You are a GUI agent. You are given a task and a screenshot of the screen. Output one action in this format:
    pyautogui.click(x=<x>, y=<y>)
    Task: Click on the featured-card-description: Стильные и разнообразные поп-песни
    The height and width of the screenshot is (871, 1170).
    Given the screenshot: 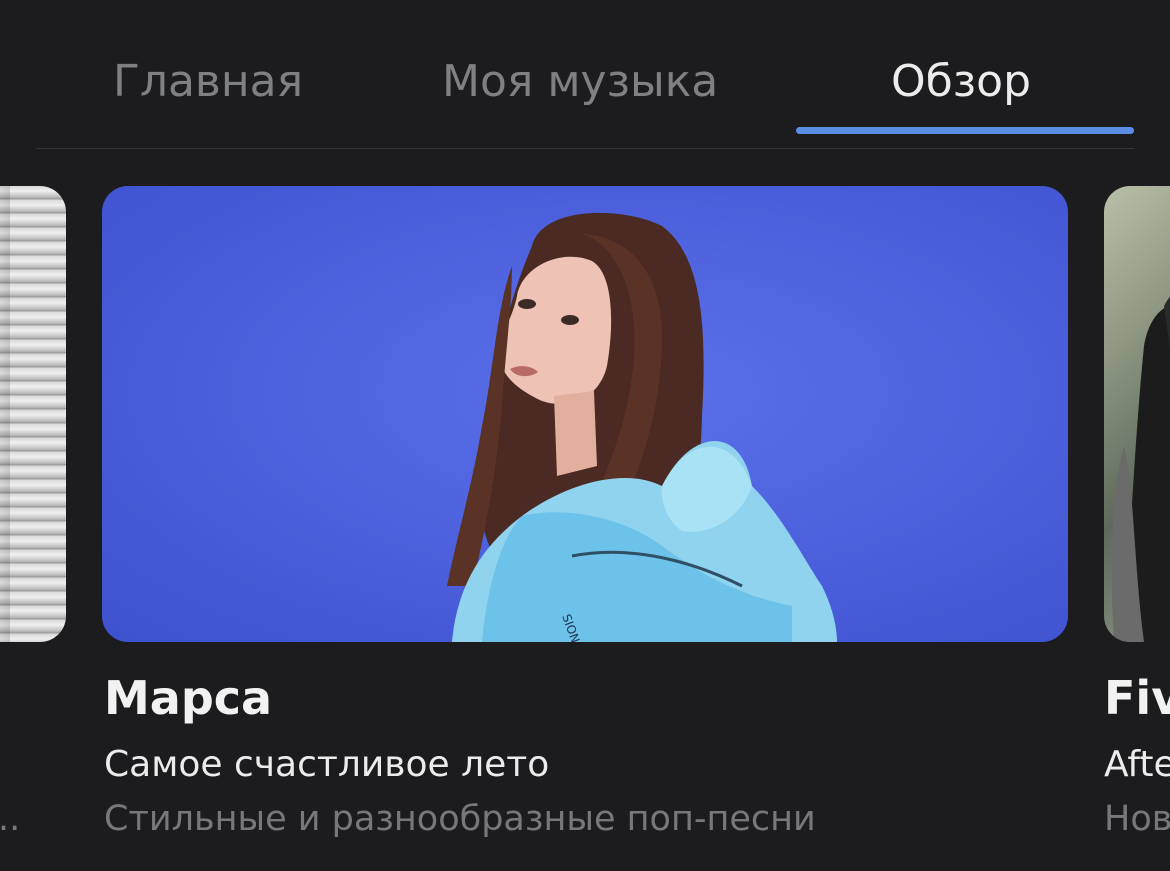 What is the action you would take?
    pyautogui.click(x=460, y=819)
    